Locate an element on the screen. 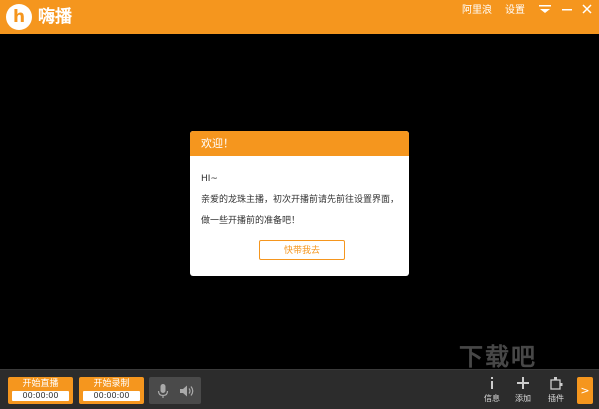 This screenshot has width=599, height=409. expand-panel-button: > is located at coordinates (585, 390).